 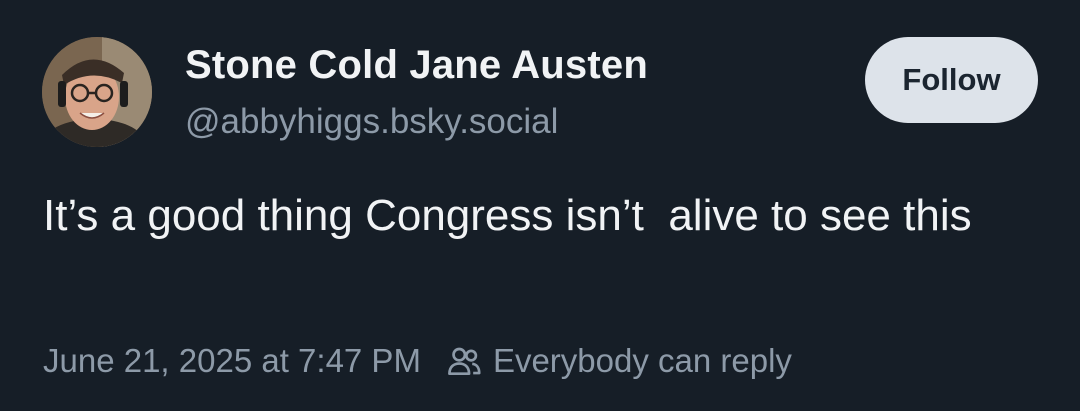 What do you see at coordinates (951, 80) in the screenshot?
I see `follow-button: Follow` at bounding box center [951, 80].